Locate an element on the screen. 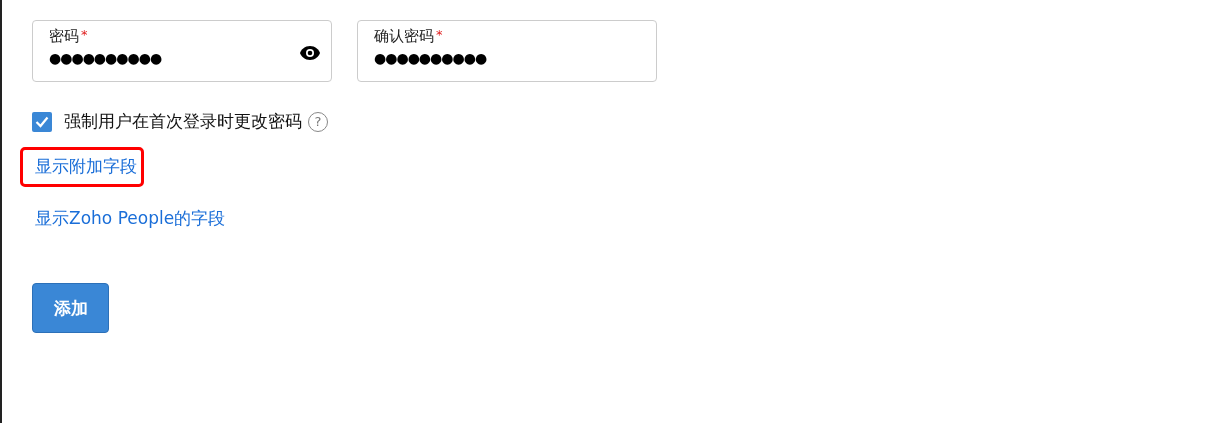 This screenshot has width=1230, height=423. show-fields-link: 显示Zoho People的字段 is located at coordinates (126, 219).